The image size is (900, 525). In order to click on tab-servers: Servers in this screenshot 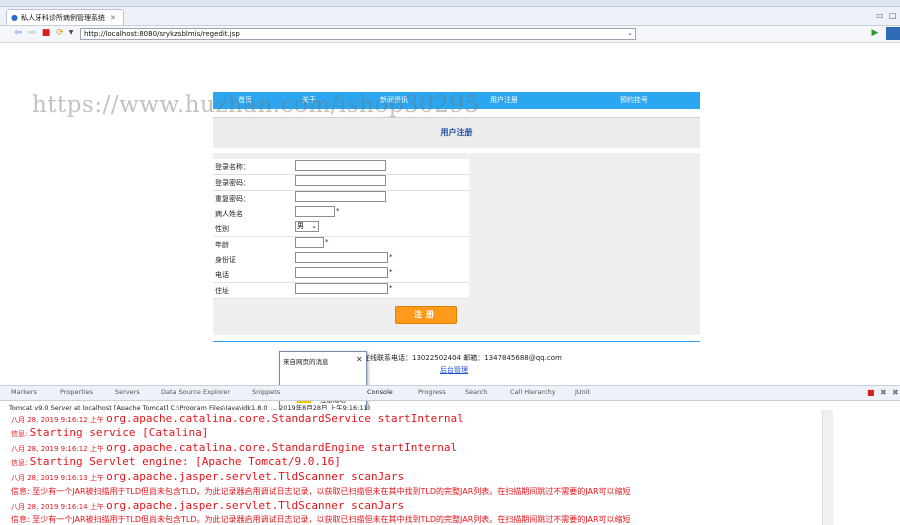, I will do `click(127, 392)`.